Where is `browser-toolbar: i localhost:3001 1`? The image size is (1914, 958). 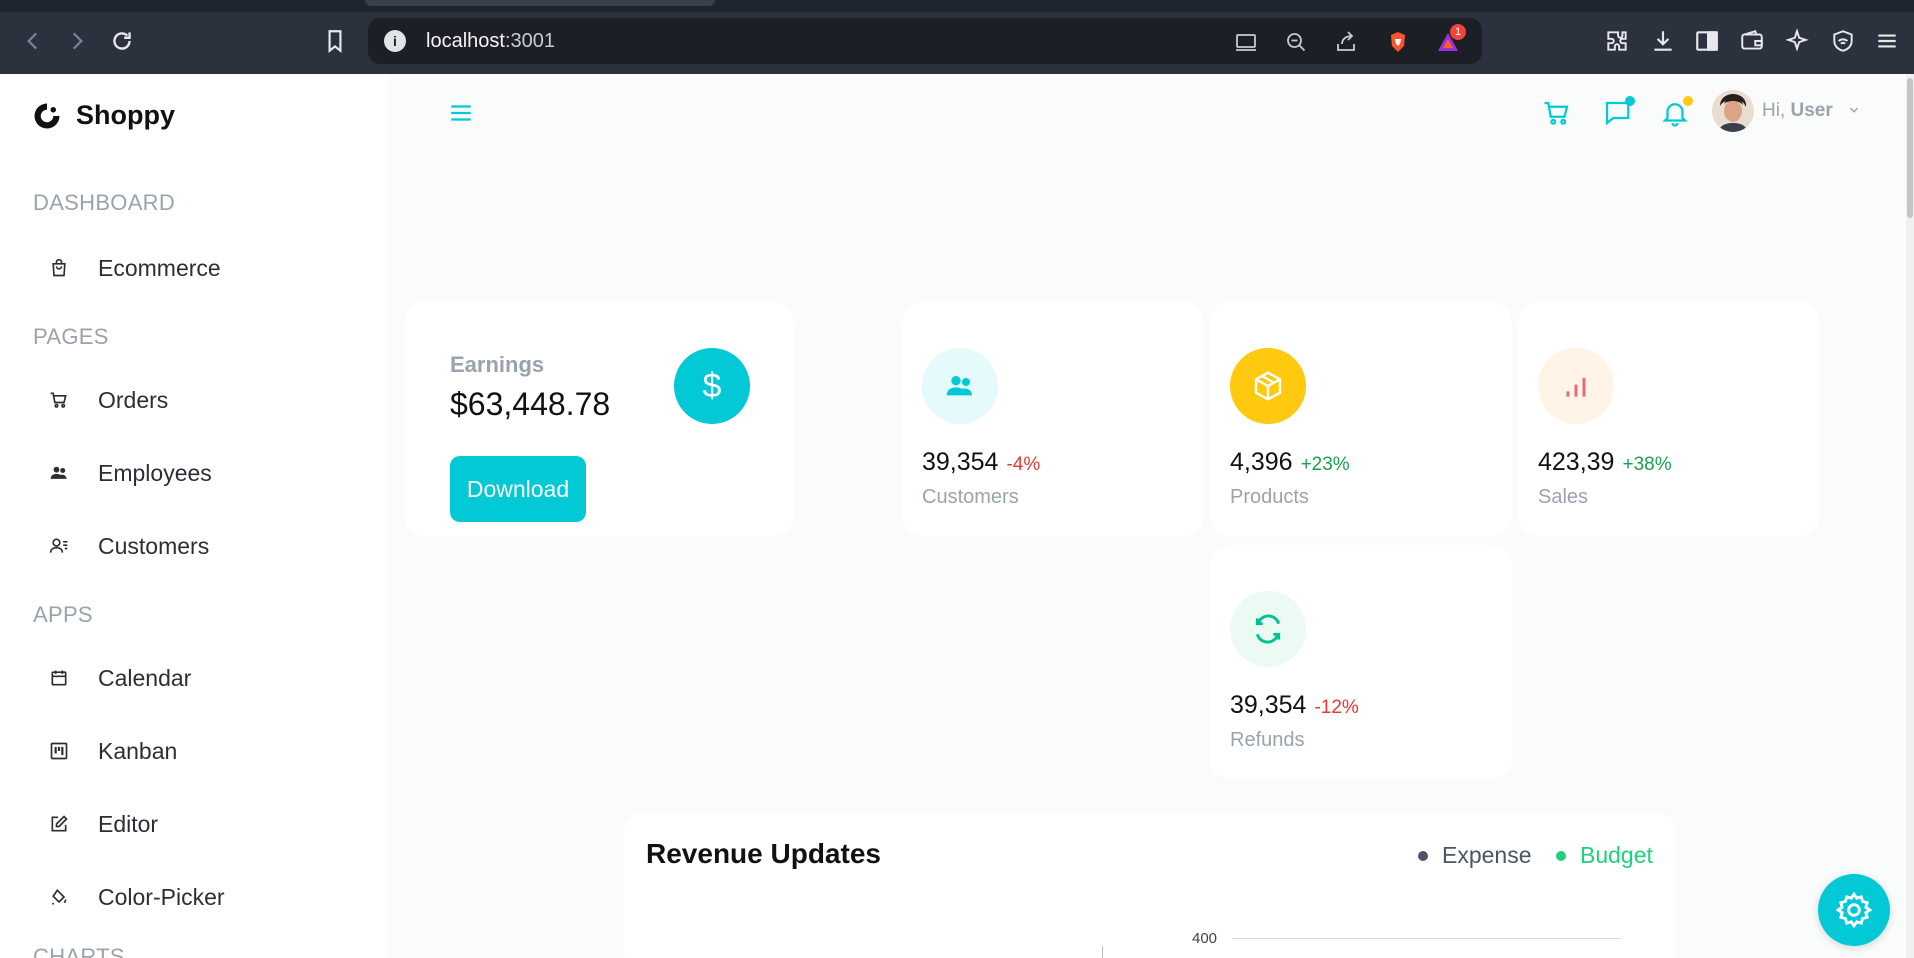 browser-toolbar: i localhost:3001 1 is located at coordinates (957, 37).